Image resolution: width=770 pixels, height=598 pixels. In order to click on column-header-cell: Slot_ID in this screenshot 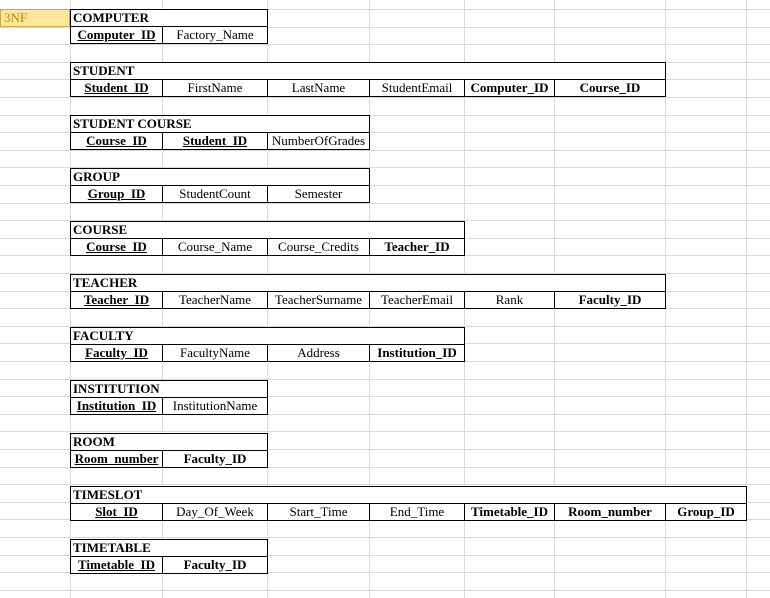, I will do `click(116, 512)`.